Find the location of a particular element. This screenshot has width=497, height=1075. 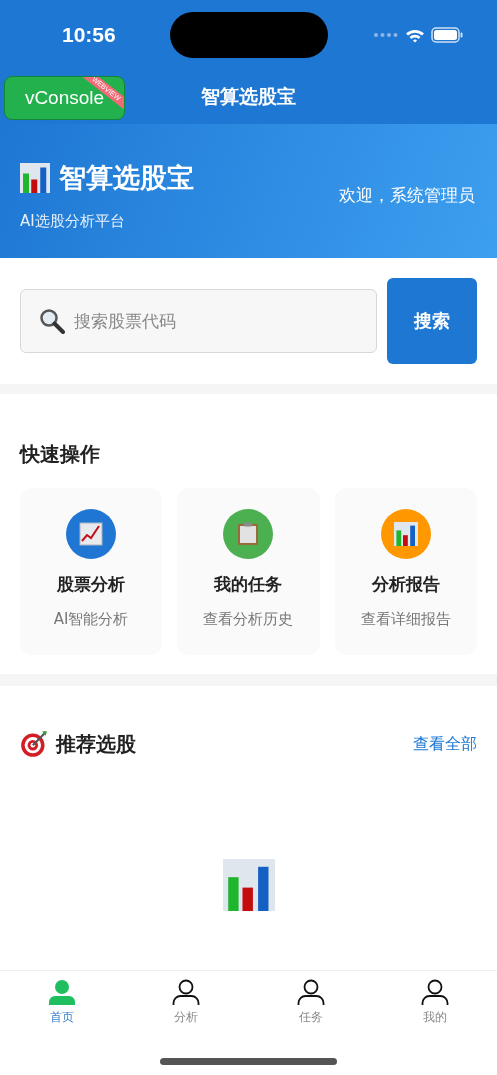

card-subtitle: 查看详细报告 is located at coordinates (405, 619).